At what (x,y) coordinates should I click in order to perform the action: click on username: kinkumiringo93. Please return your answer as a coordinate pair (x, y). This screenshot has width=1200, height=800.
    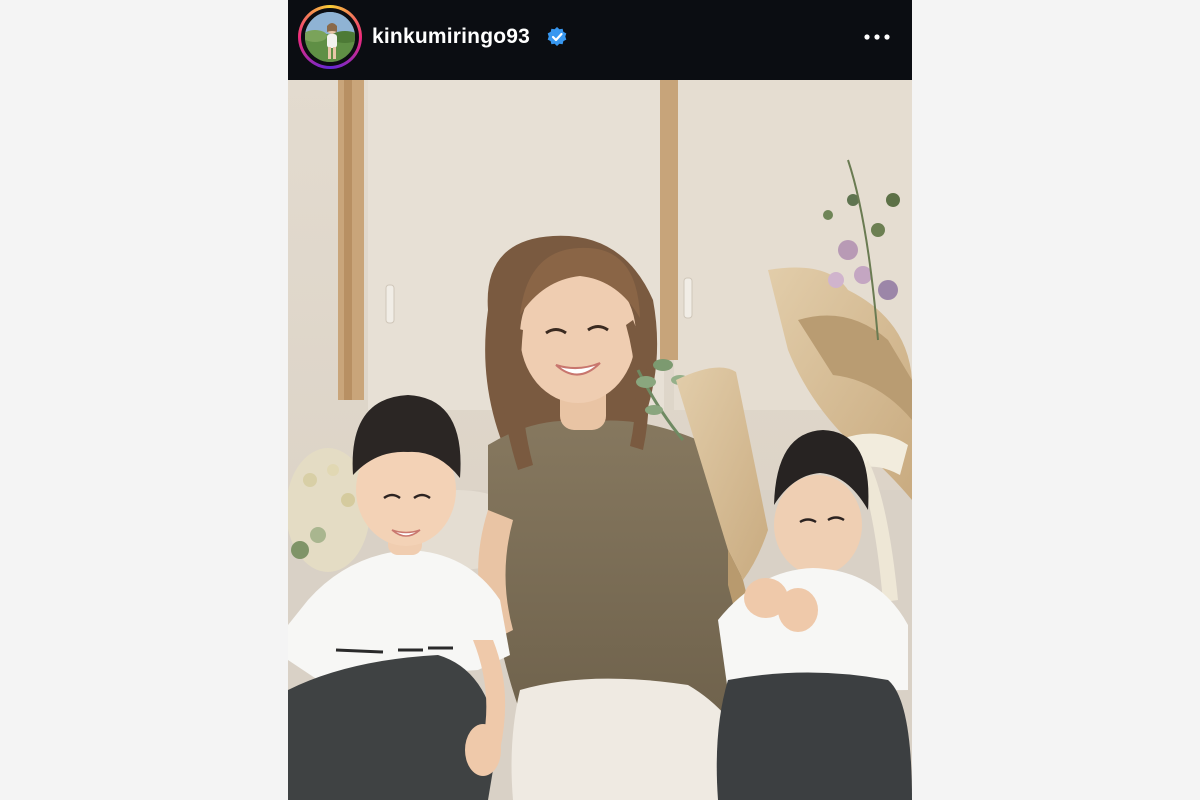
    Looking at the image, I should click on (451, 37).